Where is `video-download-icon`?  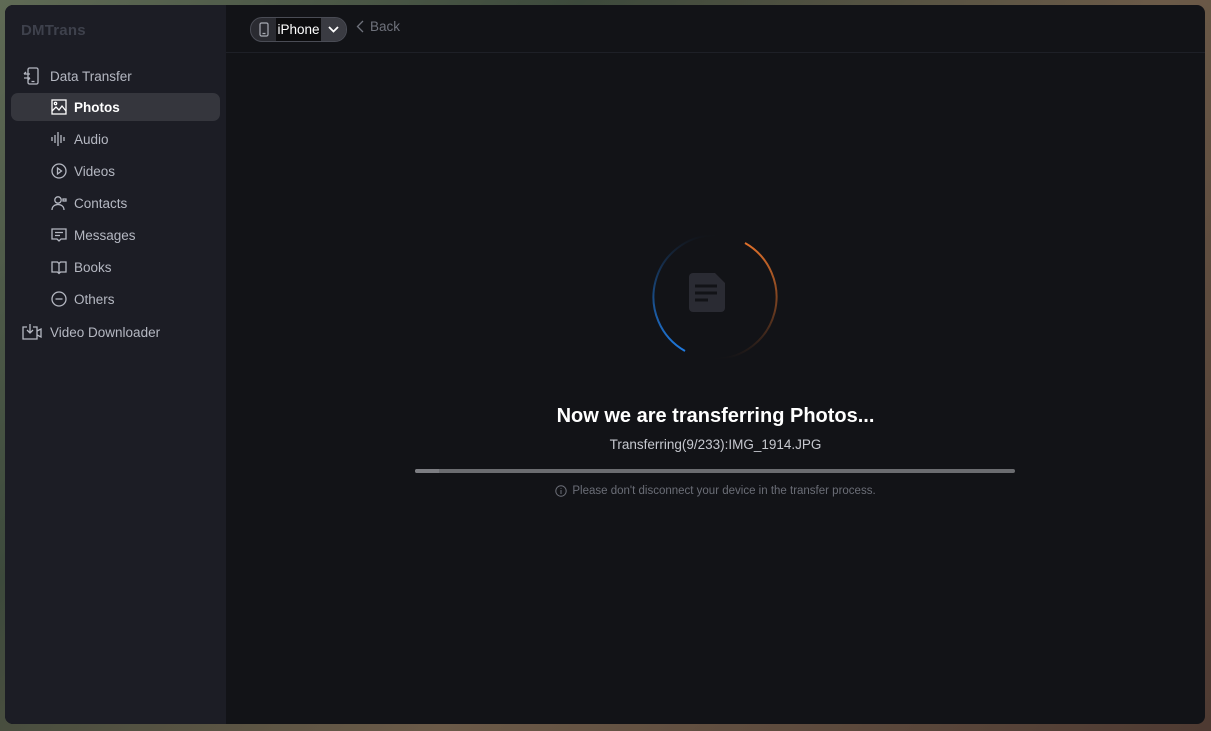
video-download-icon is located at coordinates (32, 332).